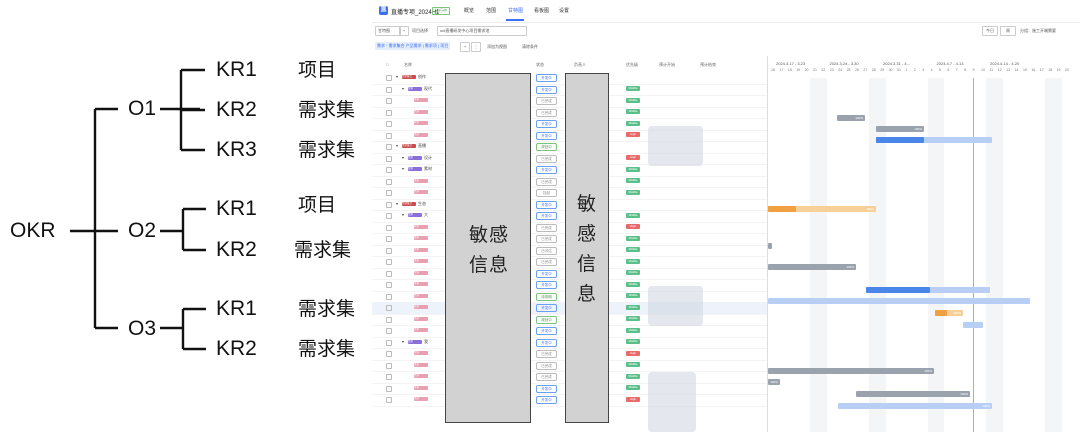 The height and width of the screenshot is (436, 1080). What do you see at coordinates (546, 296) in the screenshot?
I see `status-badge: 待排期` at bounding box center [546, 296].